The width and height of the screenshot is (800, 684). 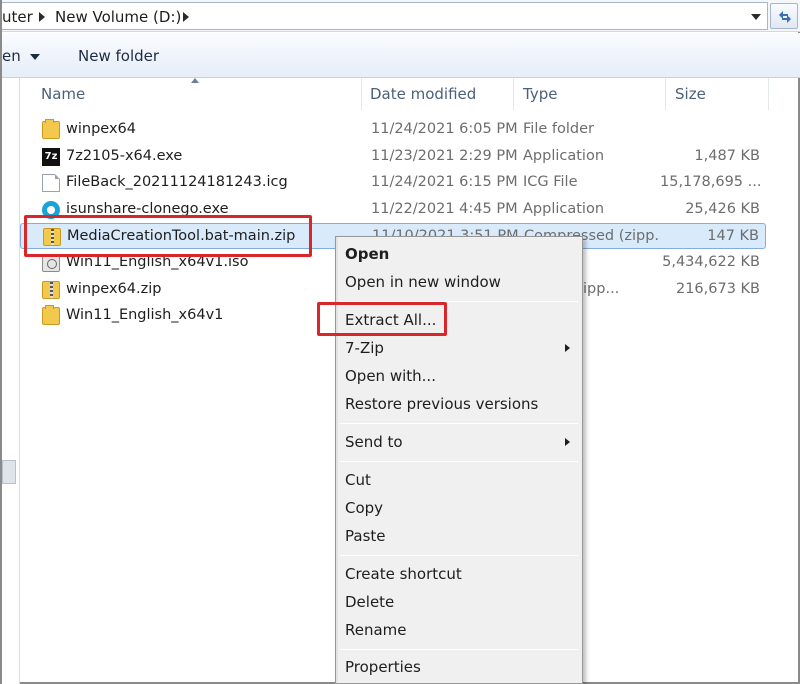 What do you see at coordinates (11, 56) in the screenshot?
I see `open-button: en` at bounding box center [11, 56].